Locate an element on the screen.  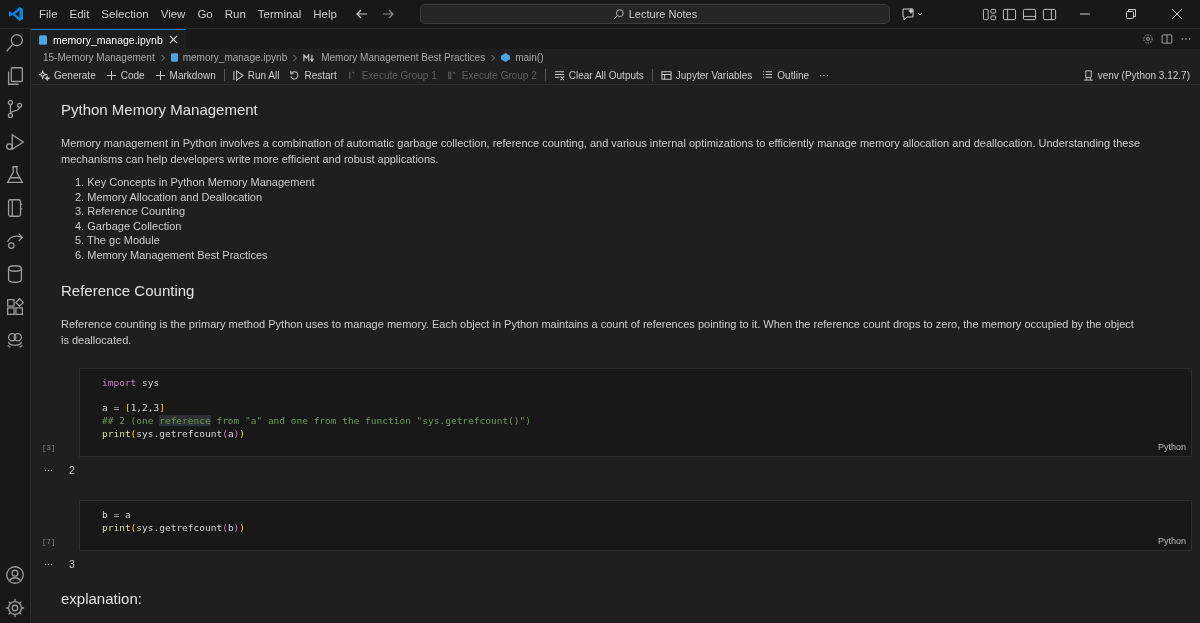
code-line: a = [1,2,3] is located at coordinates (134, 407).